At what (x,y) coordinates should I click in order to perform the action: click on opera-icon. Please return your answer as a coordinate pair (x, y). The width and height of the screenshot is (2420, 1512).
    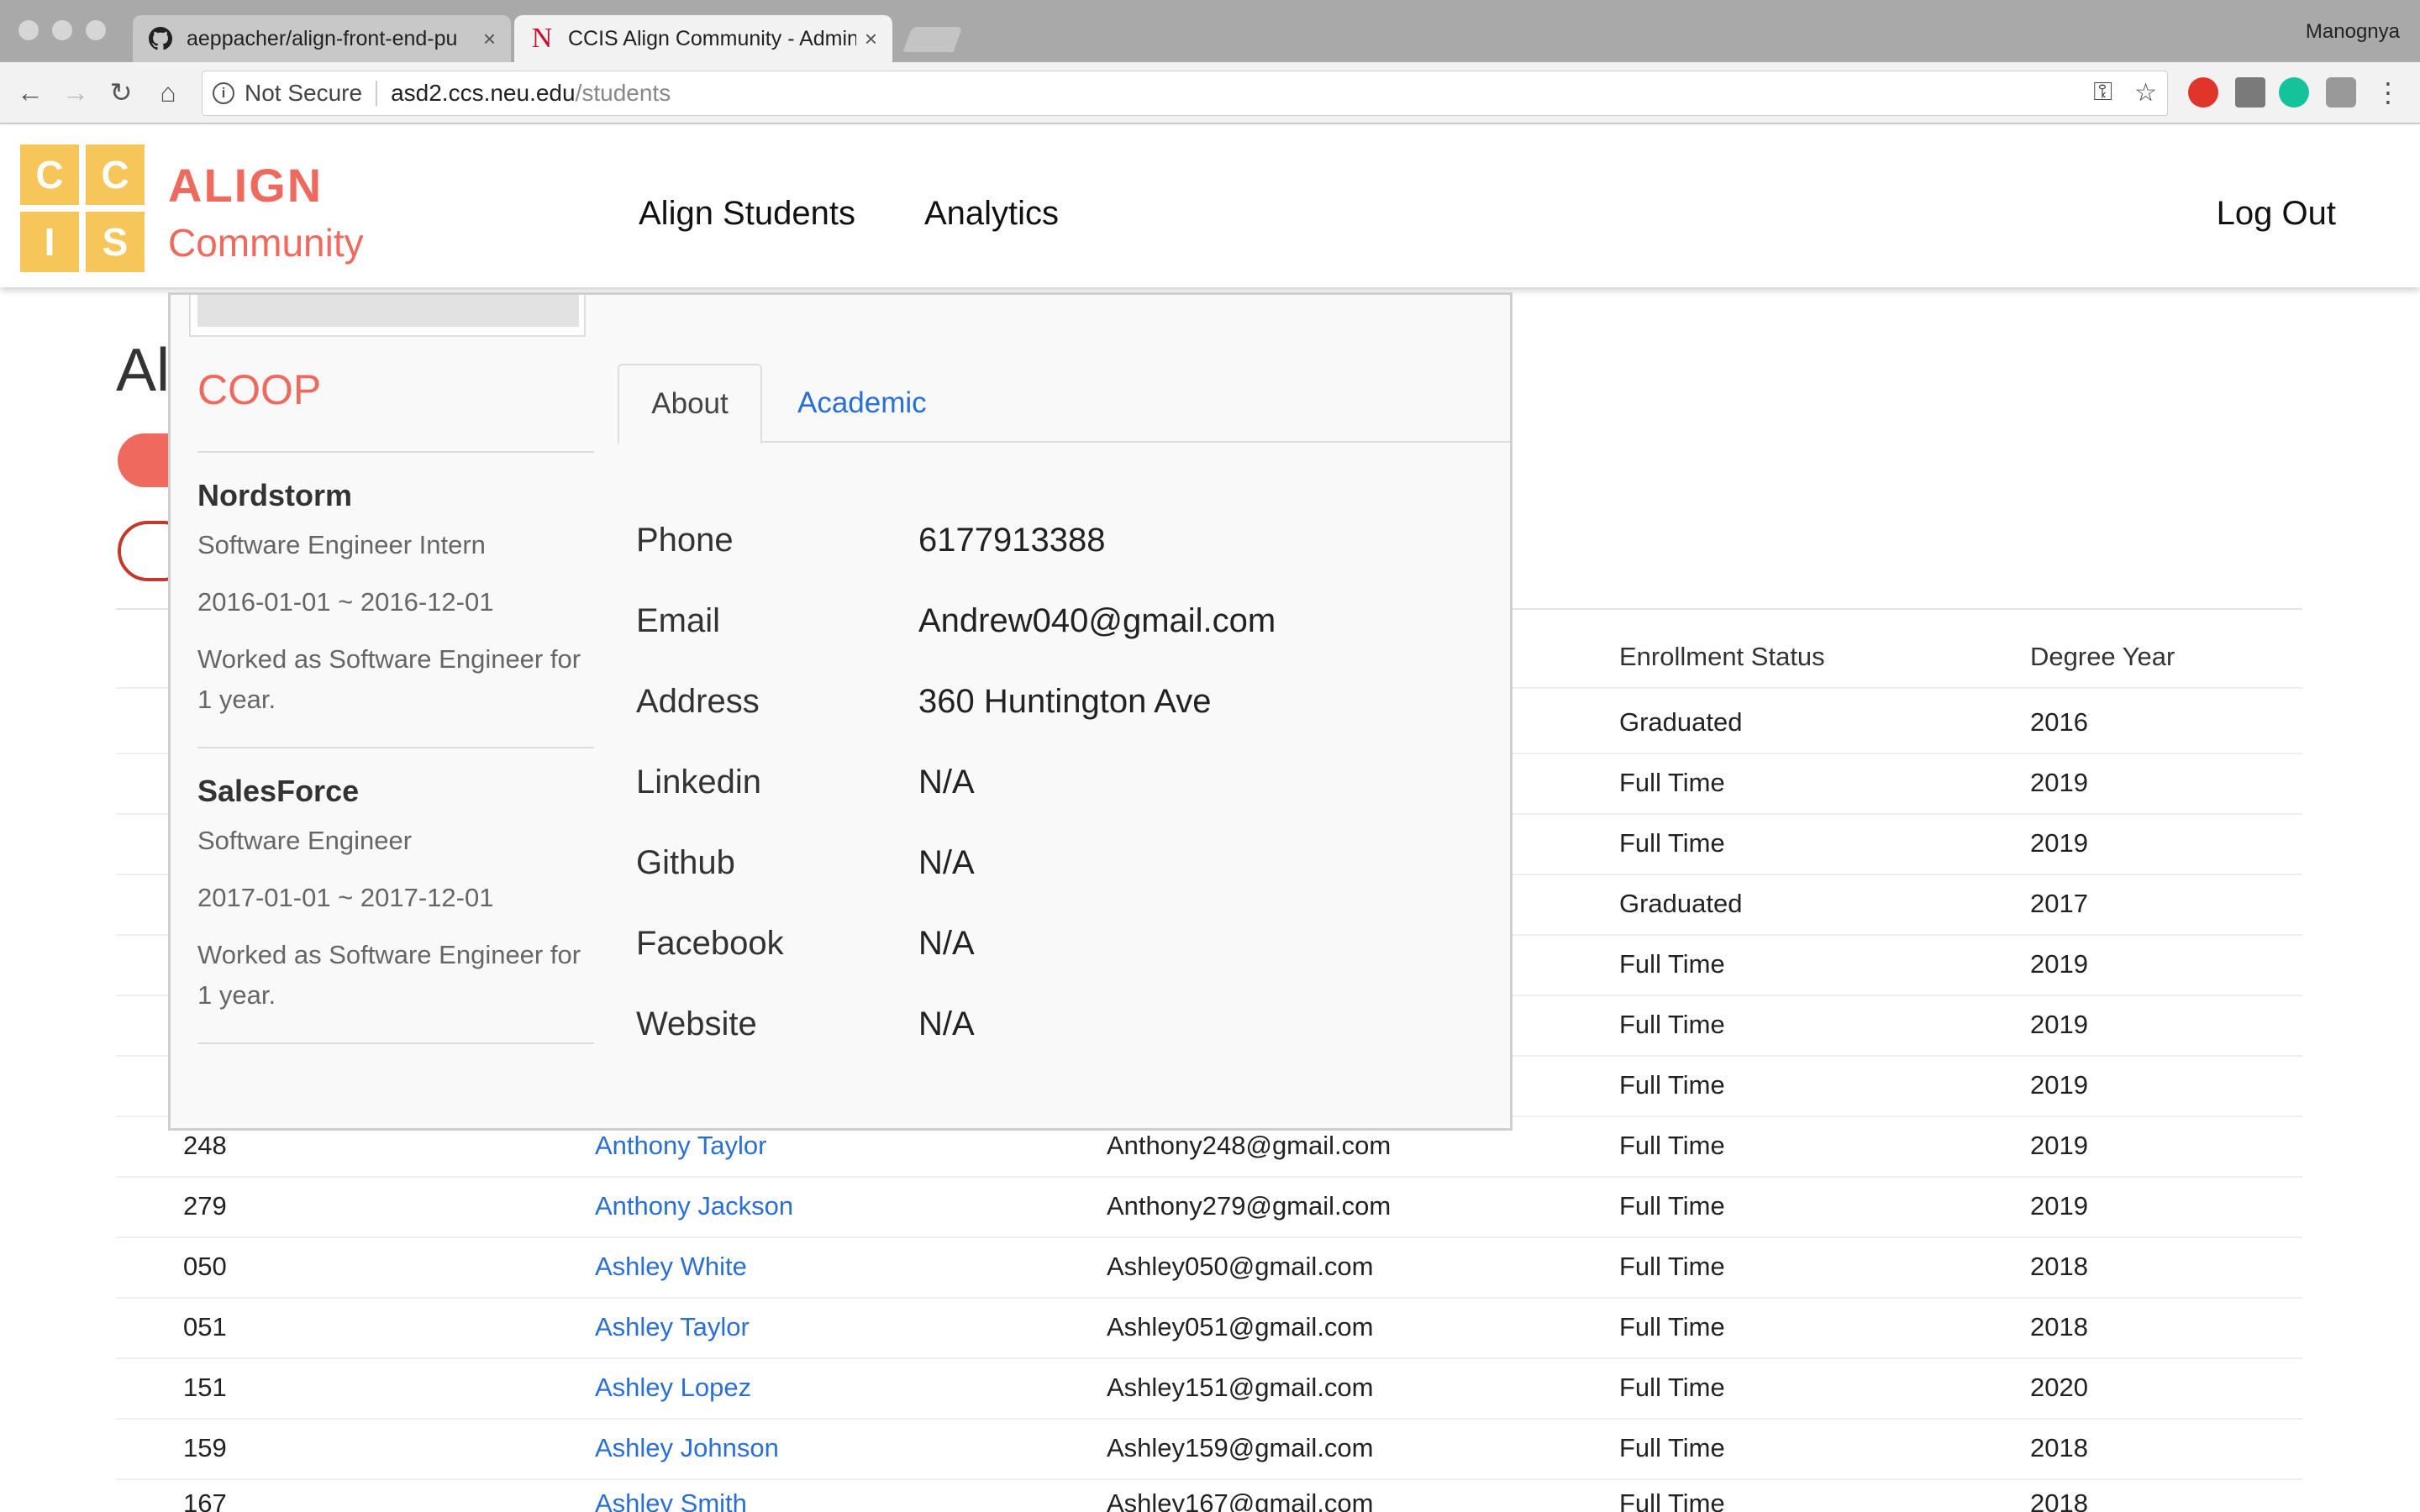
    Looking at the image, I should click on (2203, 92).